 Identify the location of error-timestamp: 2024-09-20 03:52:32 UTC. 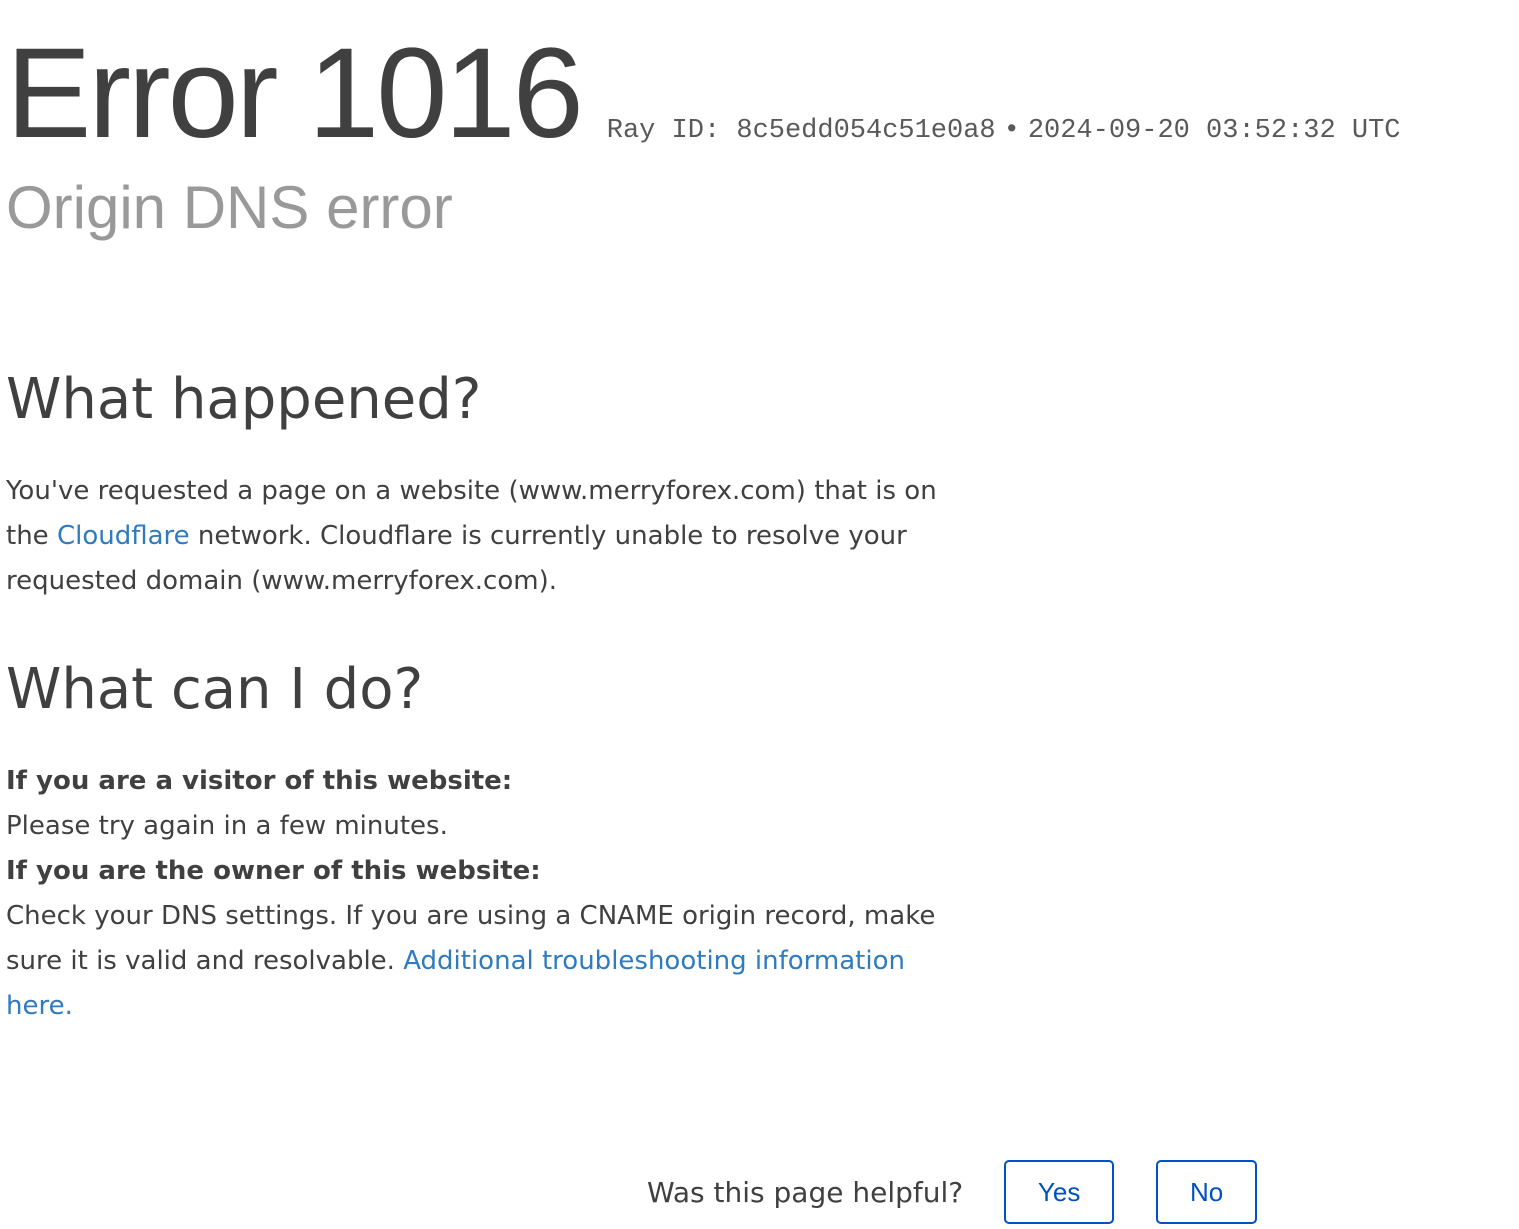
(1214, 131).